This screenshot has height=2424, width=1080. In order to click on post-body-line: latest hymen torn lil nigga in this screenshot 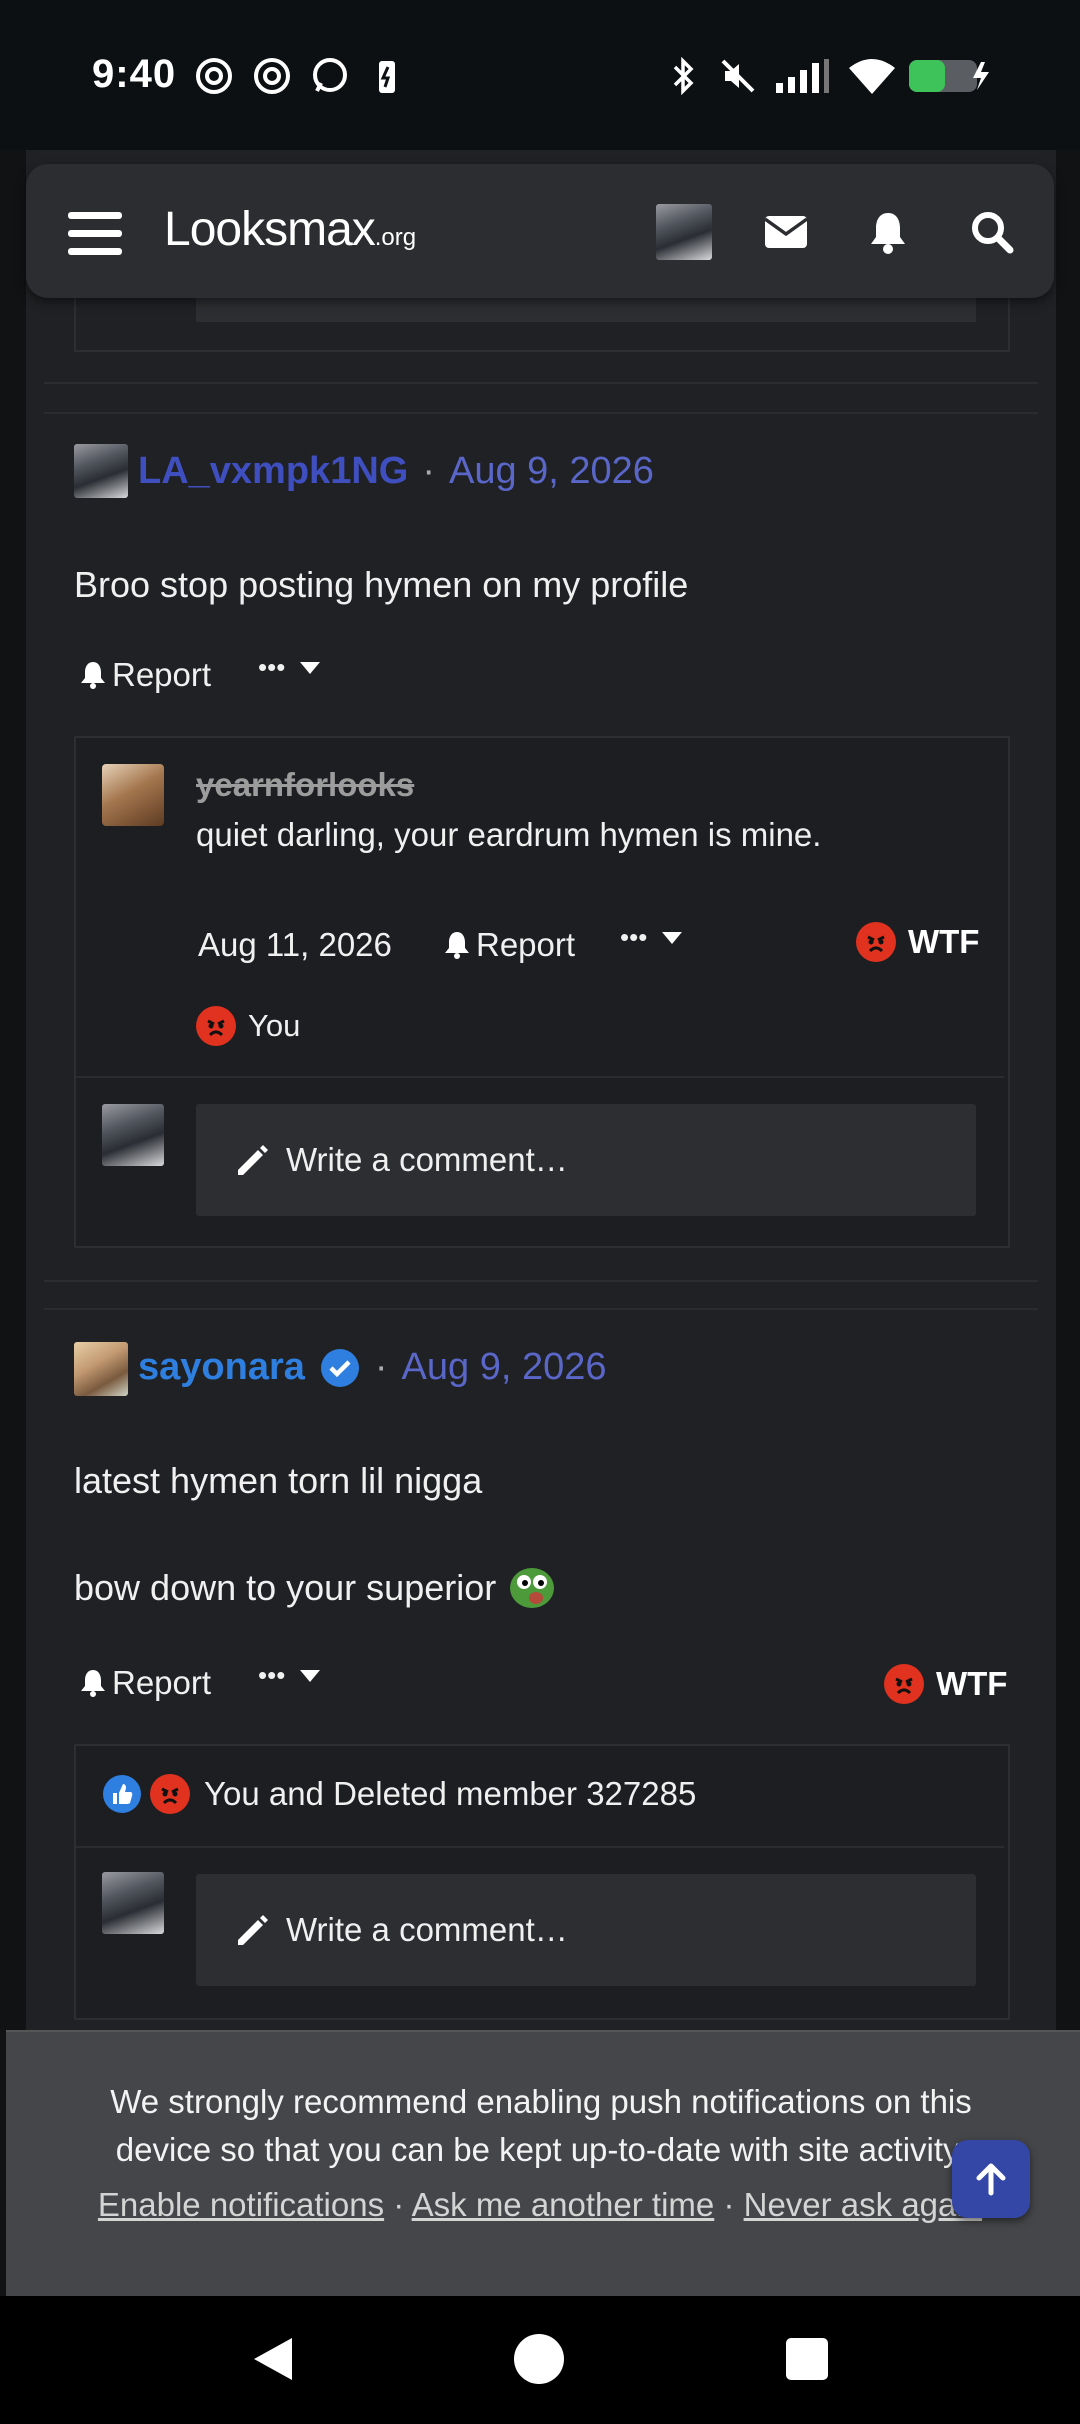, I will do `click(278, 1480)`.